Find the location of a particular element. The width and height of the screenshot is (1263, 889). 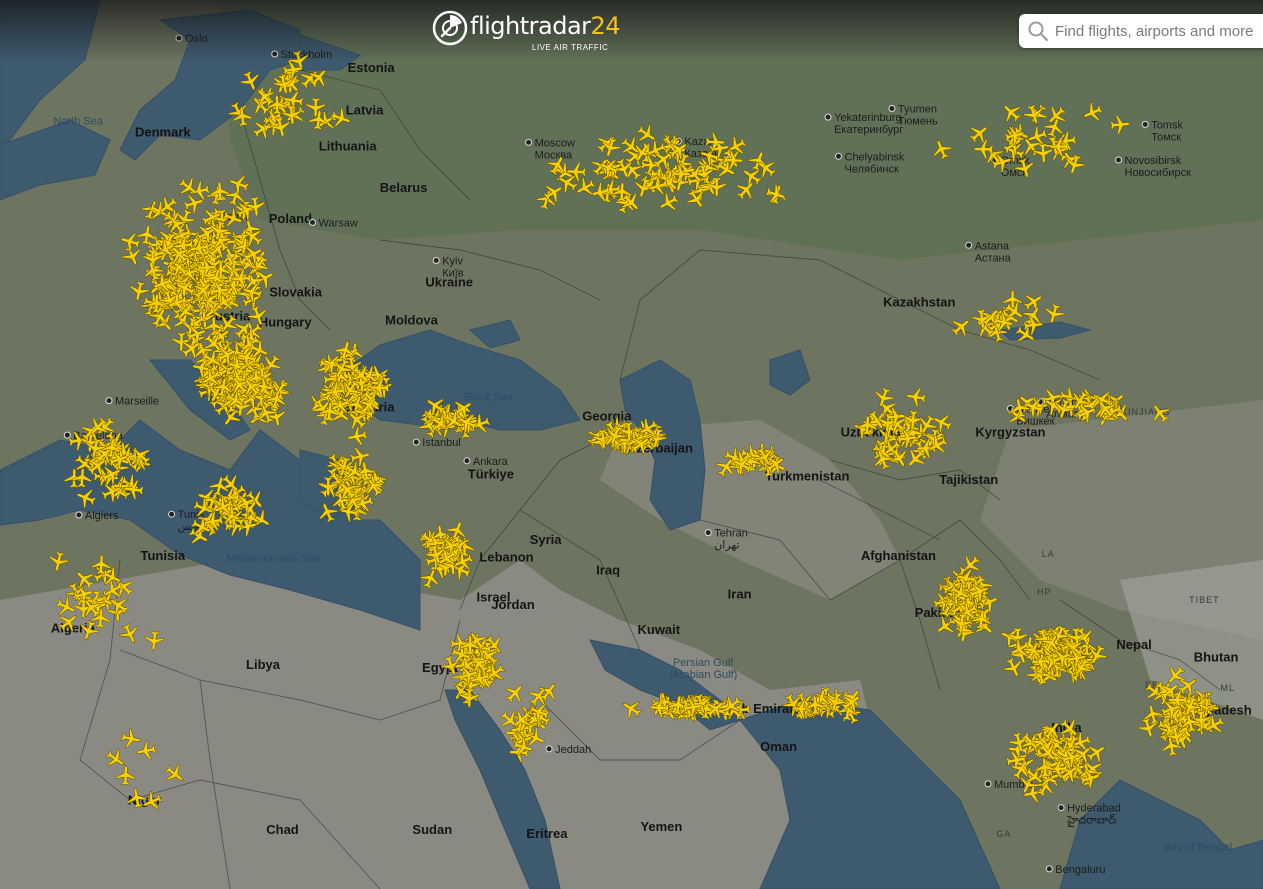

logo-wordmark: flightradar24 is located at coordinates (545, 26).